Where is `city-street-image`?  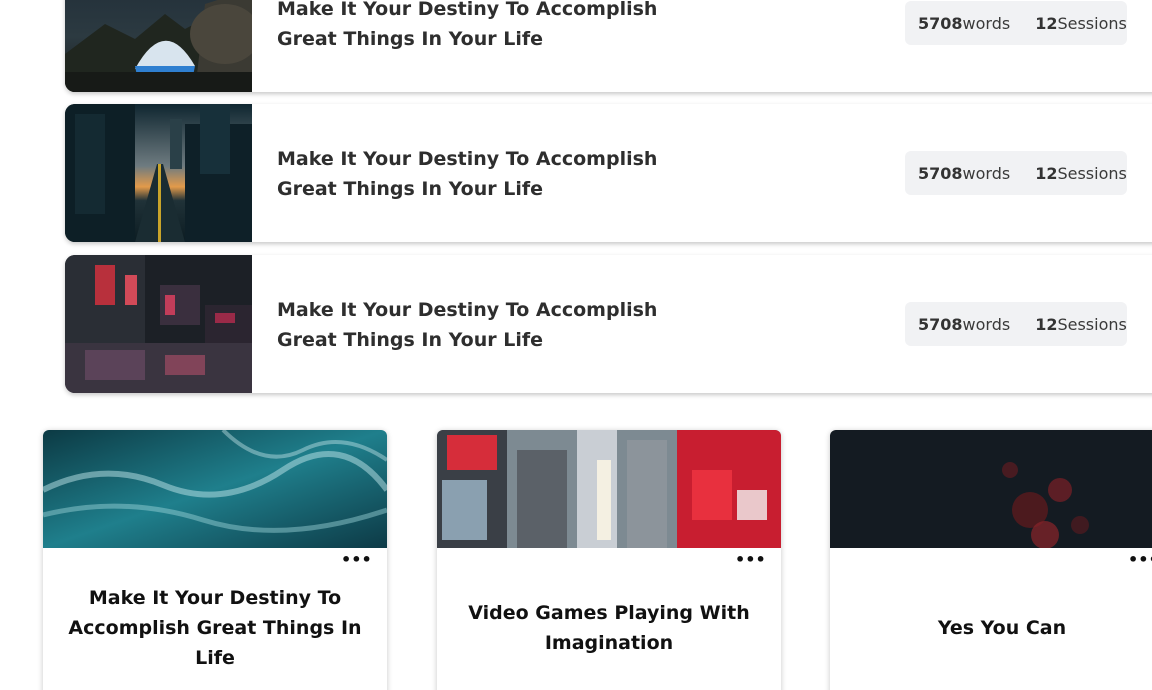 city-street-image is located at coordinates (158, 173).